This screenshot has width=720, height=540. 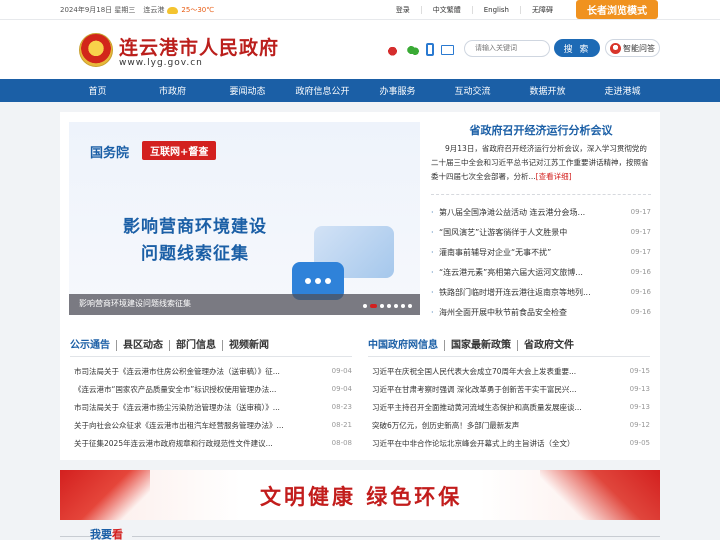 I want to click on list-item: 习近平主持召开全面推动黄河流域生态保护和高质量发展座谈... 09-13, so click(x=511, y=407).